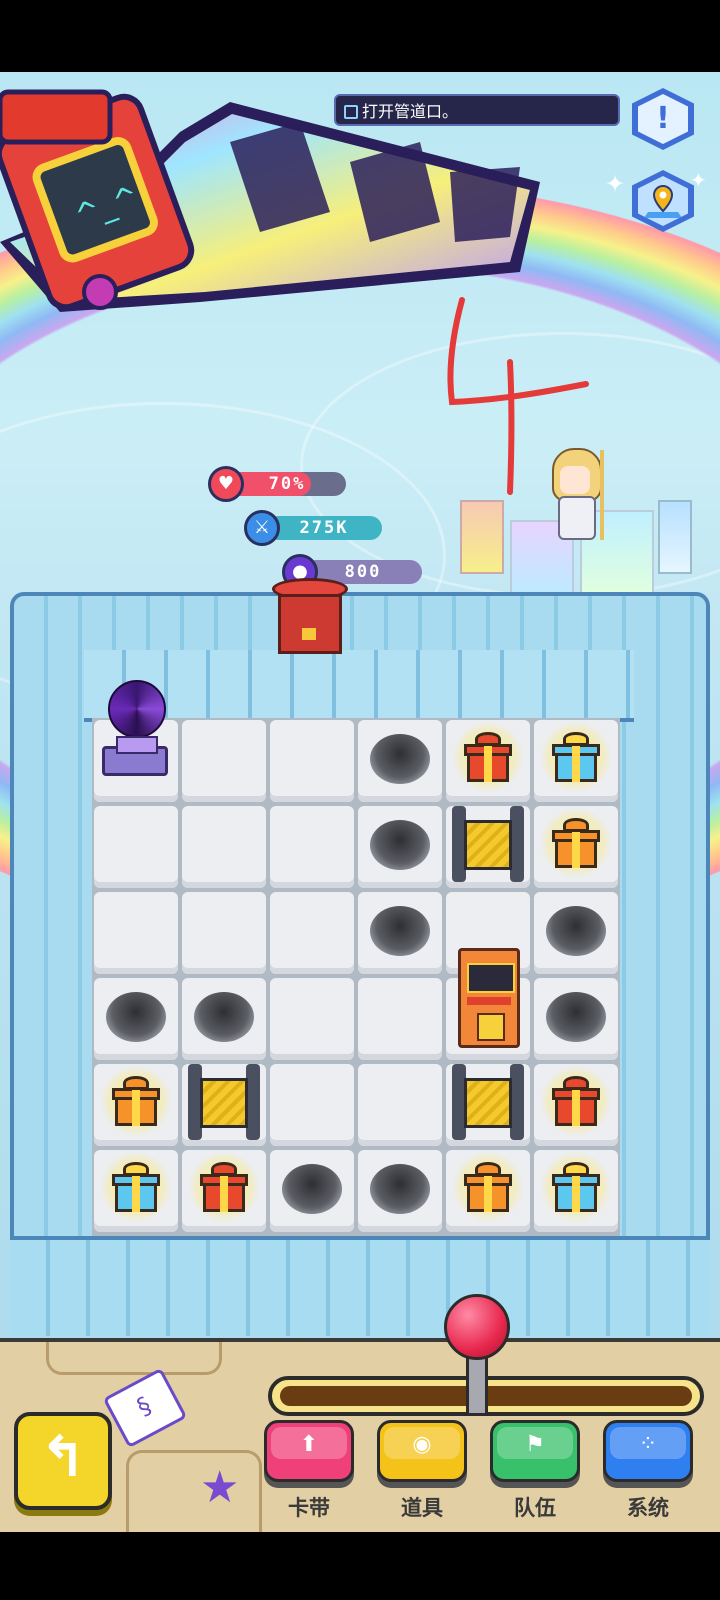  I want to click on board-cell-arcade, so click(488, 1004).